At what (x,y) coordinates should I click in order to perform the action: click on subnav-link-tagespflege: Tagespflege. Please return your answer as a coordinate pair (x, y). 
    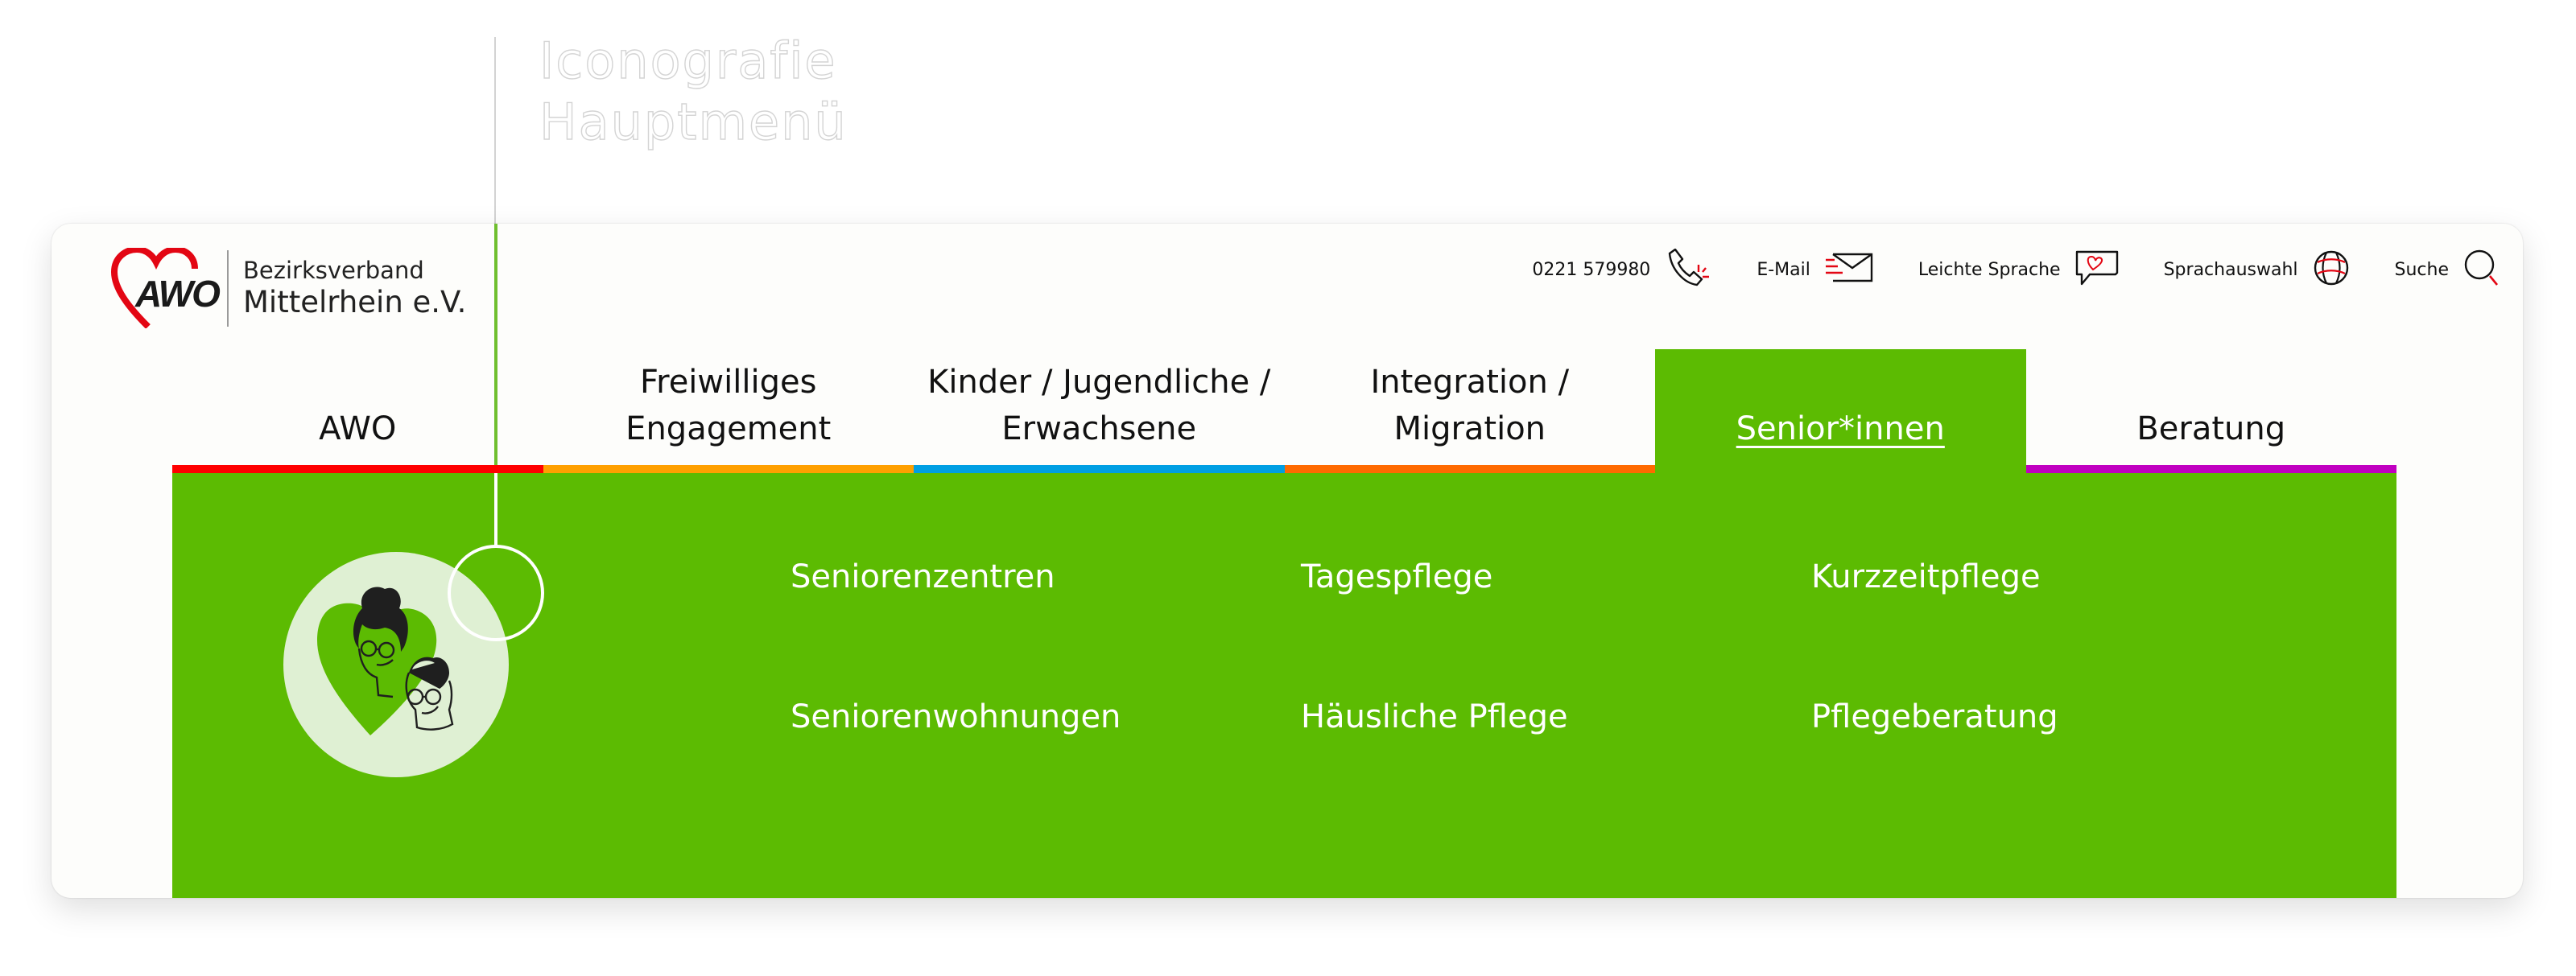
    Looking at the image, I should click on (1556, 624).